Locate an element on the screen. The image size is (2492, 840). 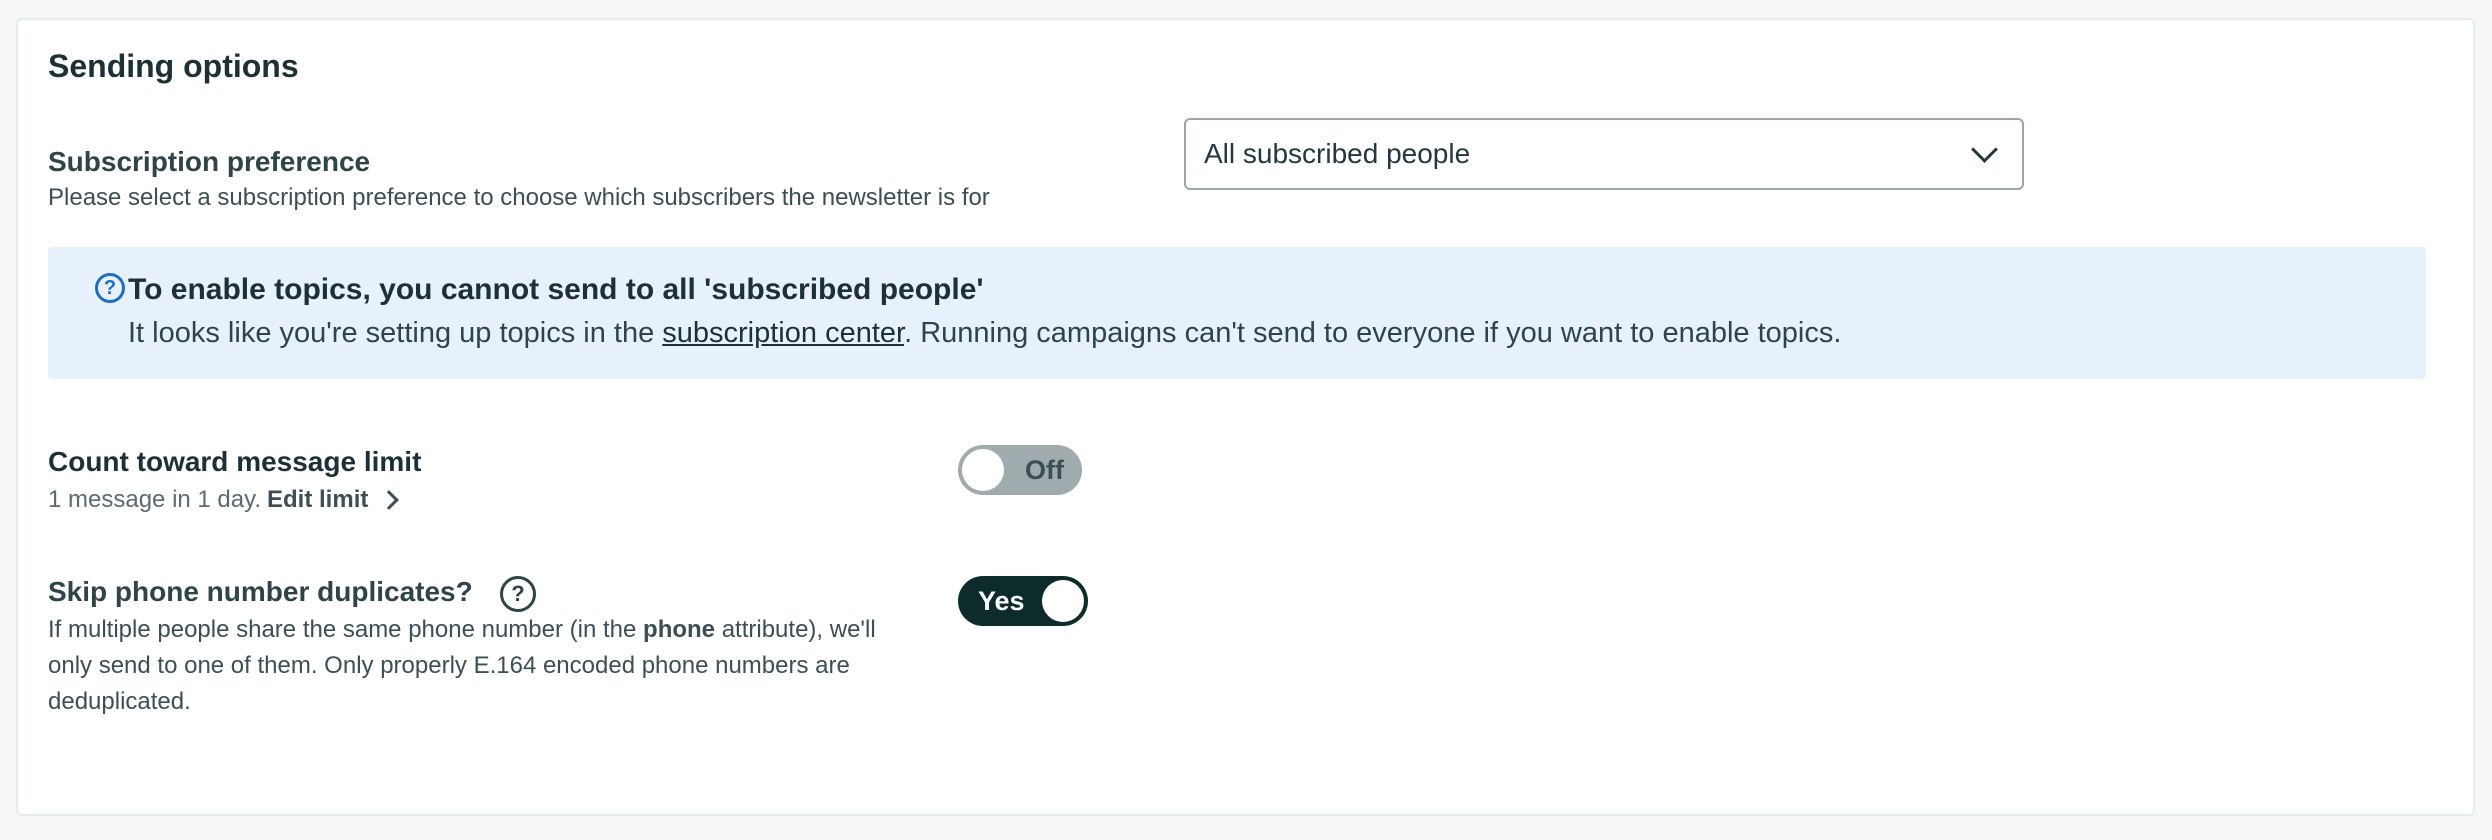
toggle-state-label: Yes is located at coordinates (1001, 601).